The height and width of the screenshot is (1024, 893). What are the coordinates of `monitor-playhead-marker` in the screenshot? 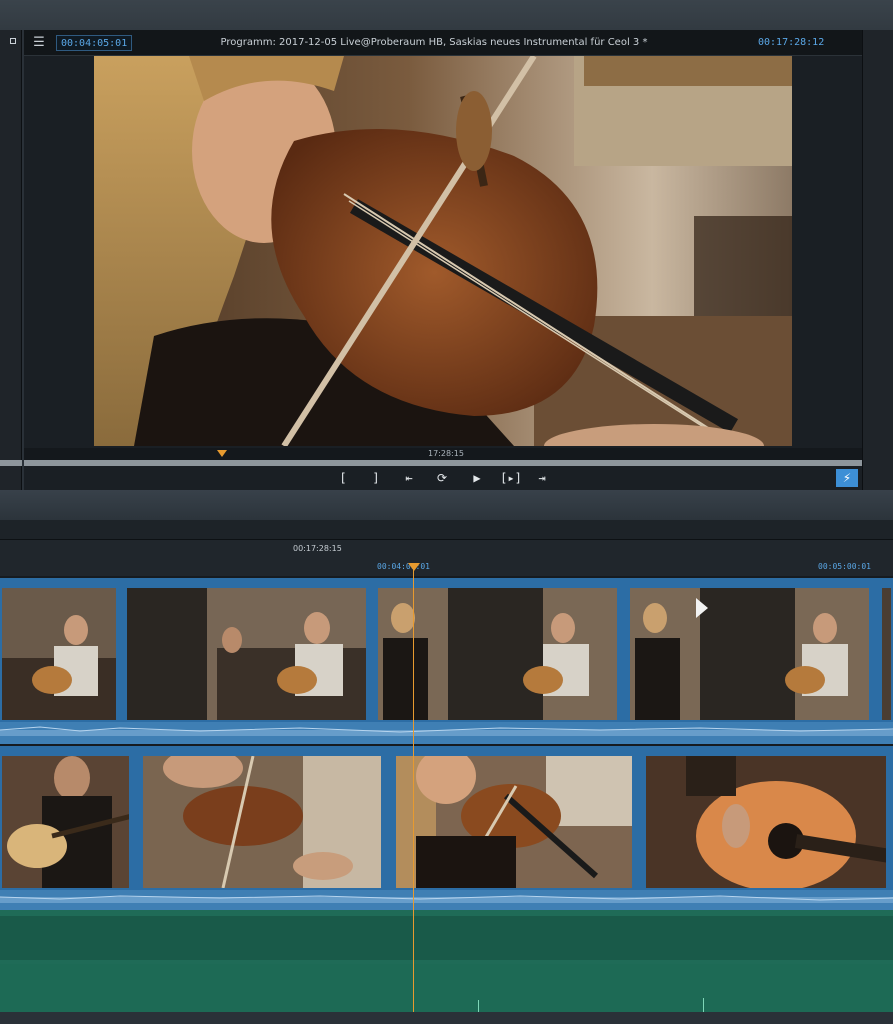 It's located at (222, 453).